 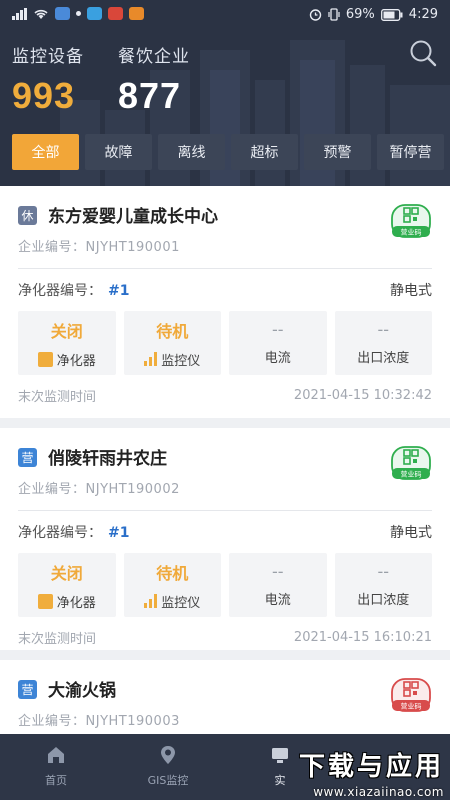 What do you see at coordinates (334, 14) in the screenshot?
I see `vibrate-icon` at bounding box center [334, 14].